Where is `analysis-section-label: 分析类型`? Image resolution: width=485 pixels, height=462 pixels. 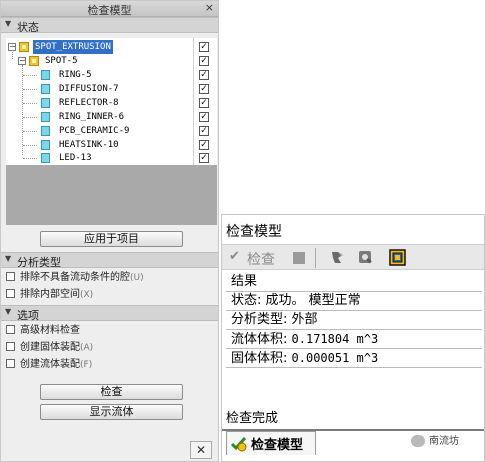 analysis-section-label: 分析类型 is located at coordinates (39, 262).